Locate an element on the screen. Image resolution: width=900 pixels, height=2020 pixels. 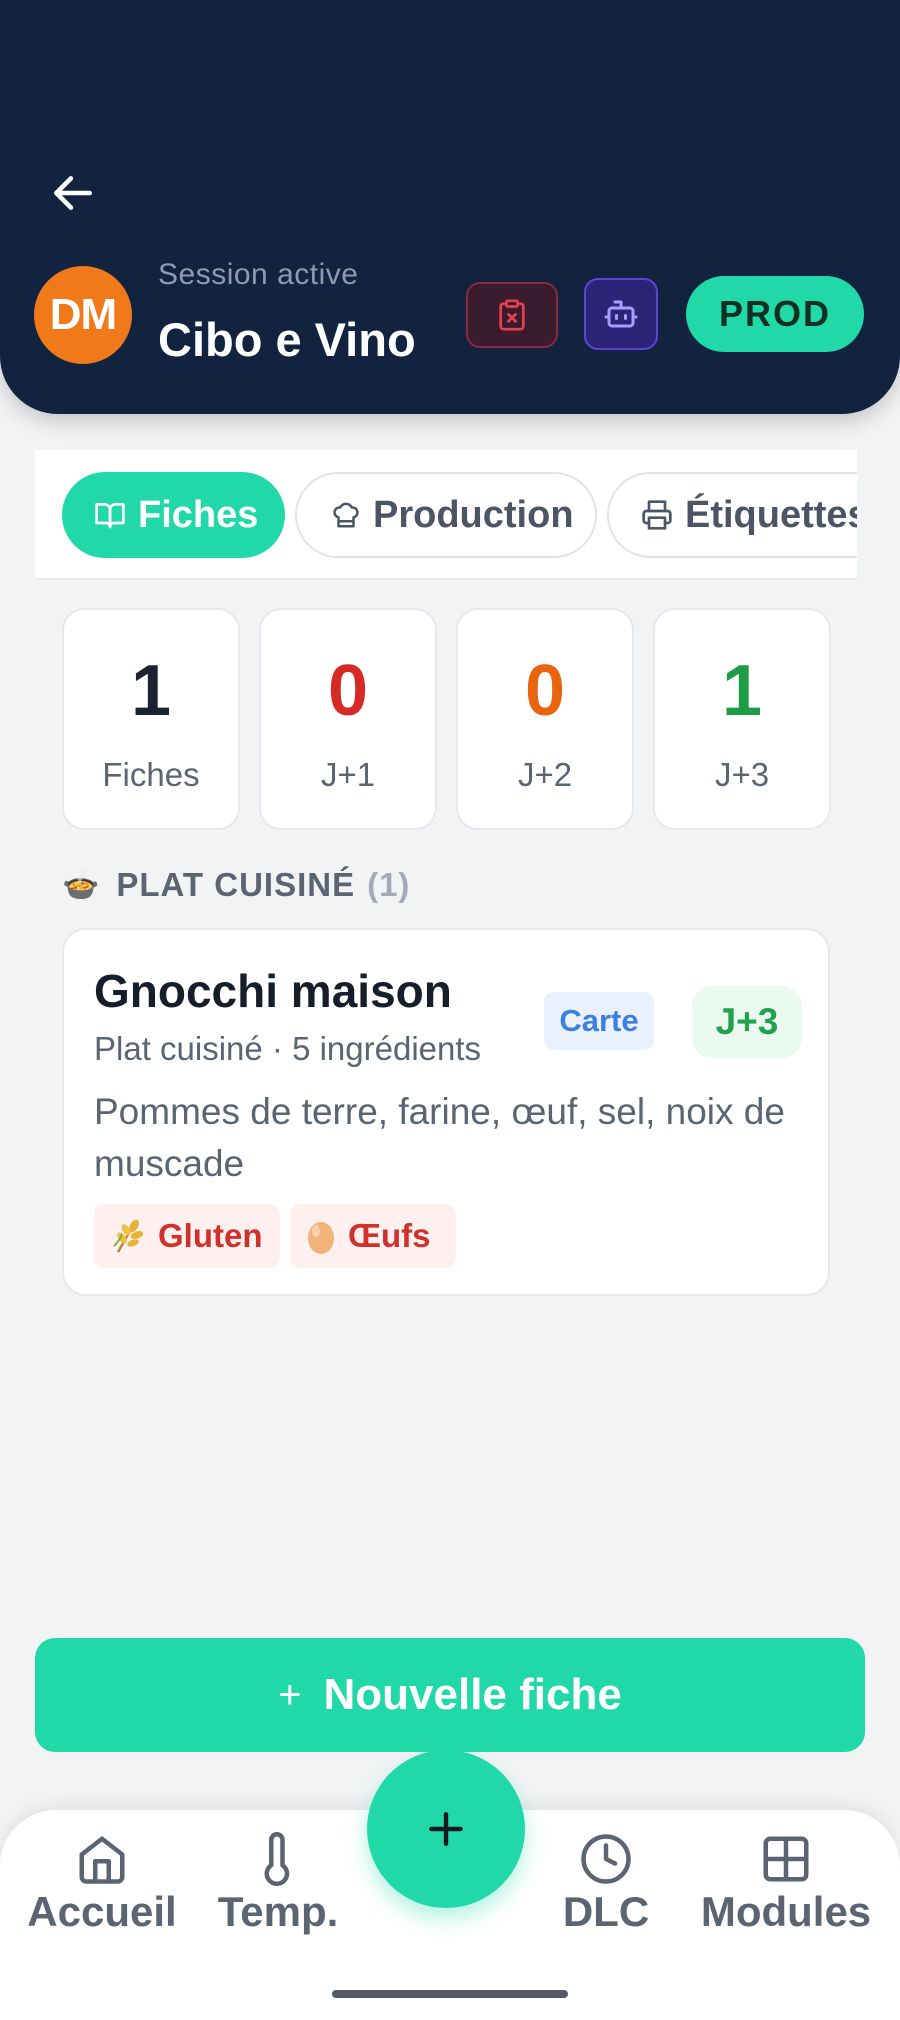
tab-production: Production is located at coordinates (446, 515).